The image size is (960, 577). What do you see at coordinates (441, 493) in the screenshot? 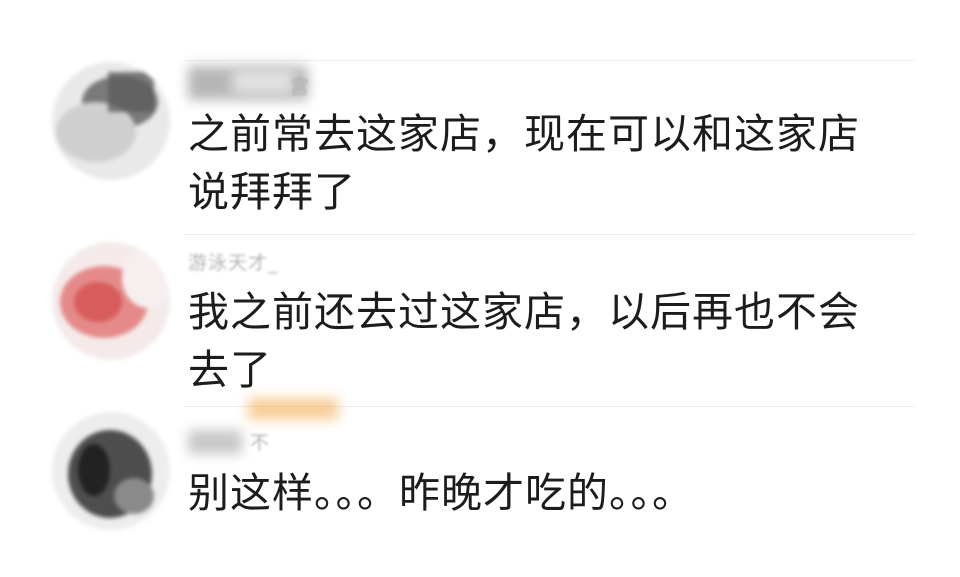
I see `comment-text: 别这样。。。昨晚才吃的。。。` at bounding box center [441, 493].